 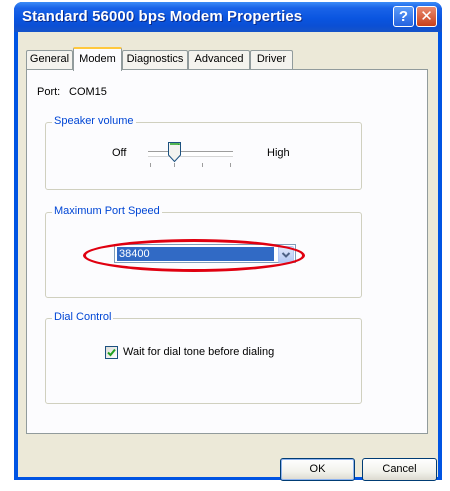 What do you see at coordinates (195, 254) in the screenshot?
I see `port-speed-selected-value: 38400` at bounding box center [195, 254].